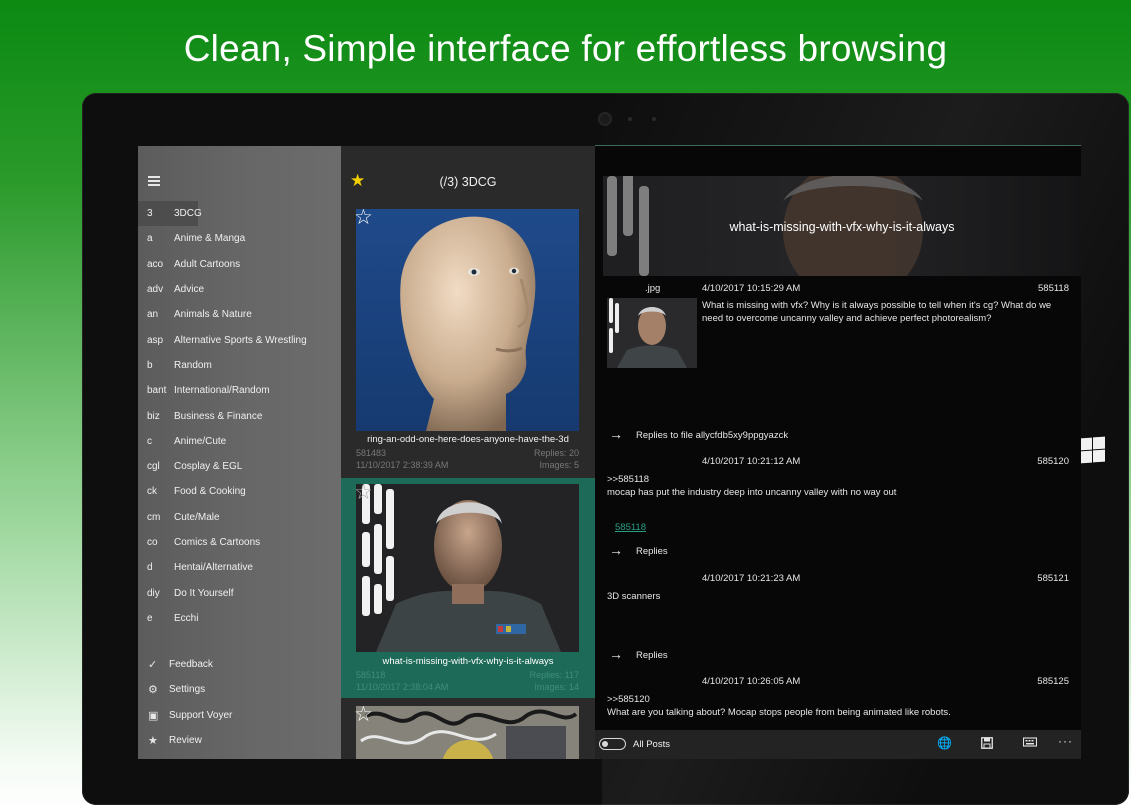 Image resolution: width=1131 pixels, height=810 pixels. Describe the element at coordinates (222, 391) in the screenshot. I see `board-name: International/Random` at that location.